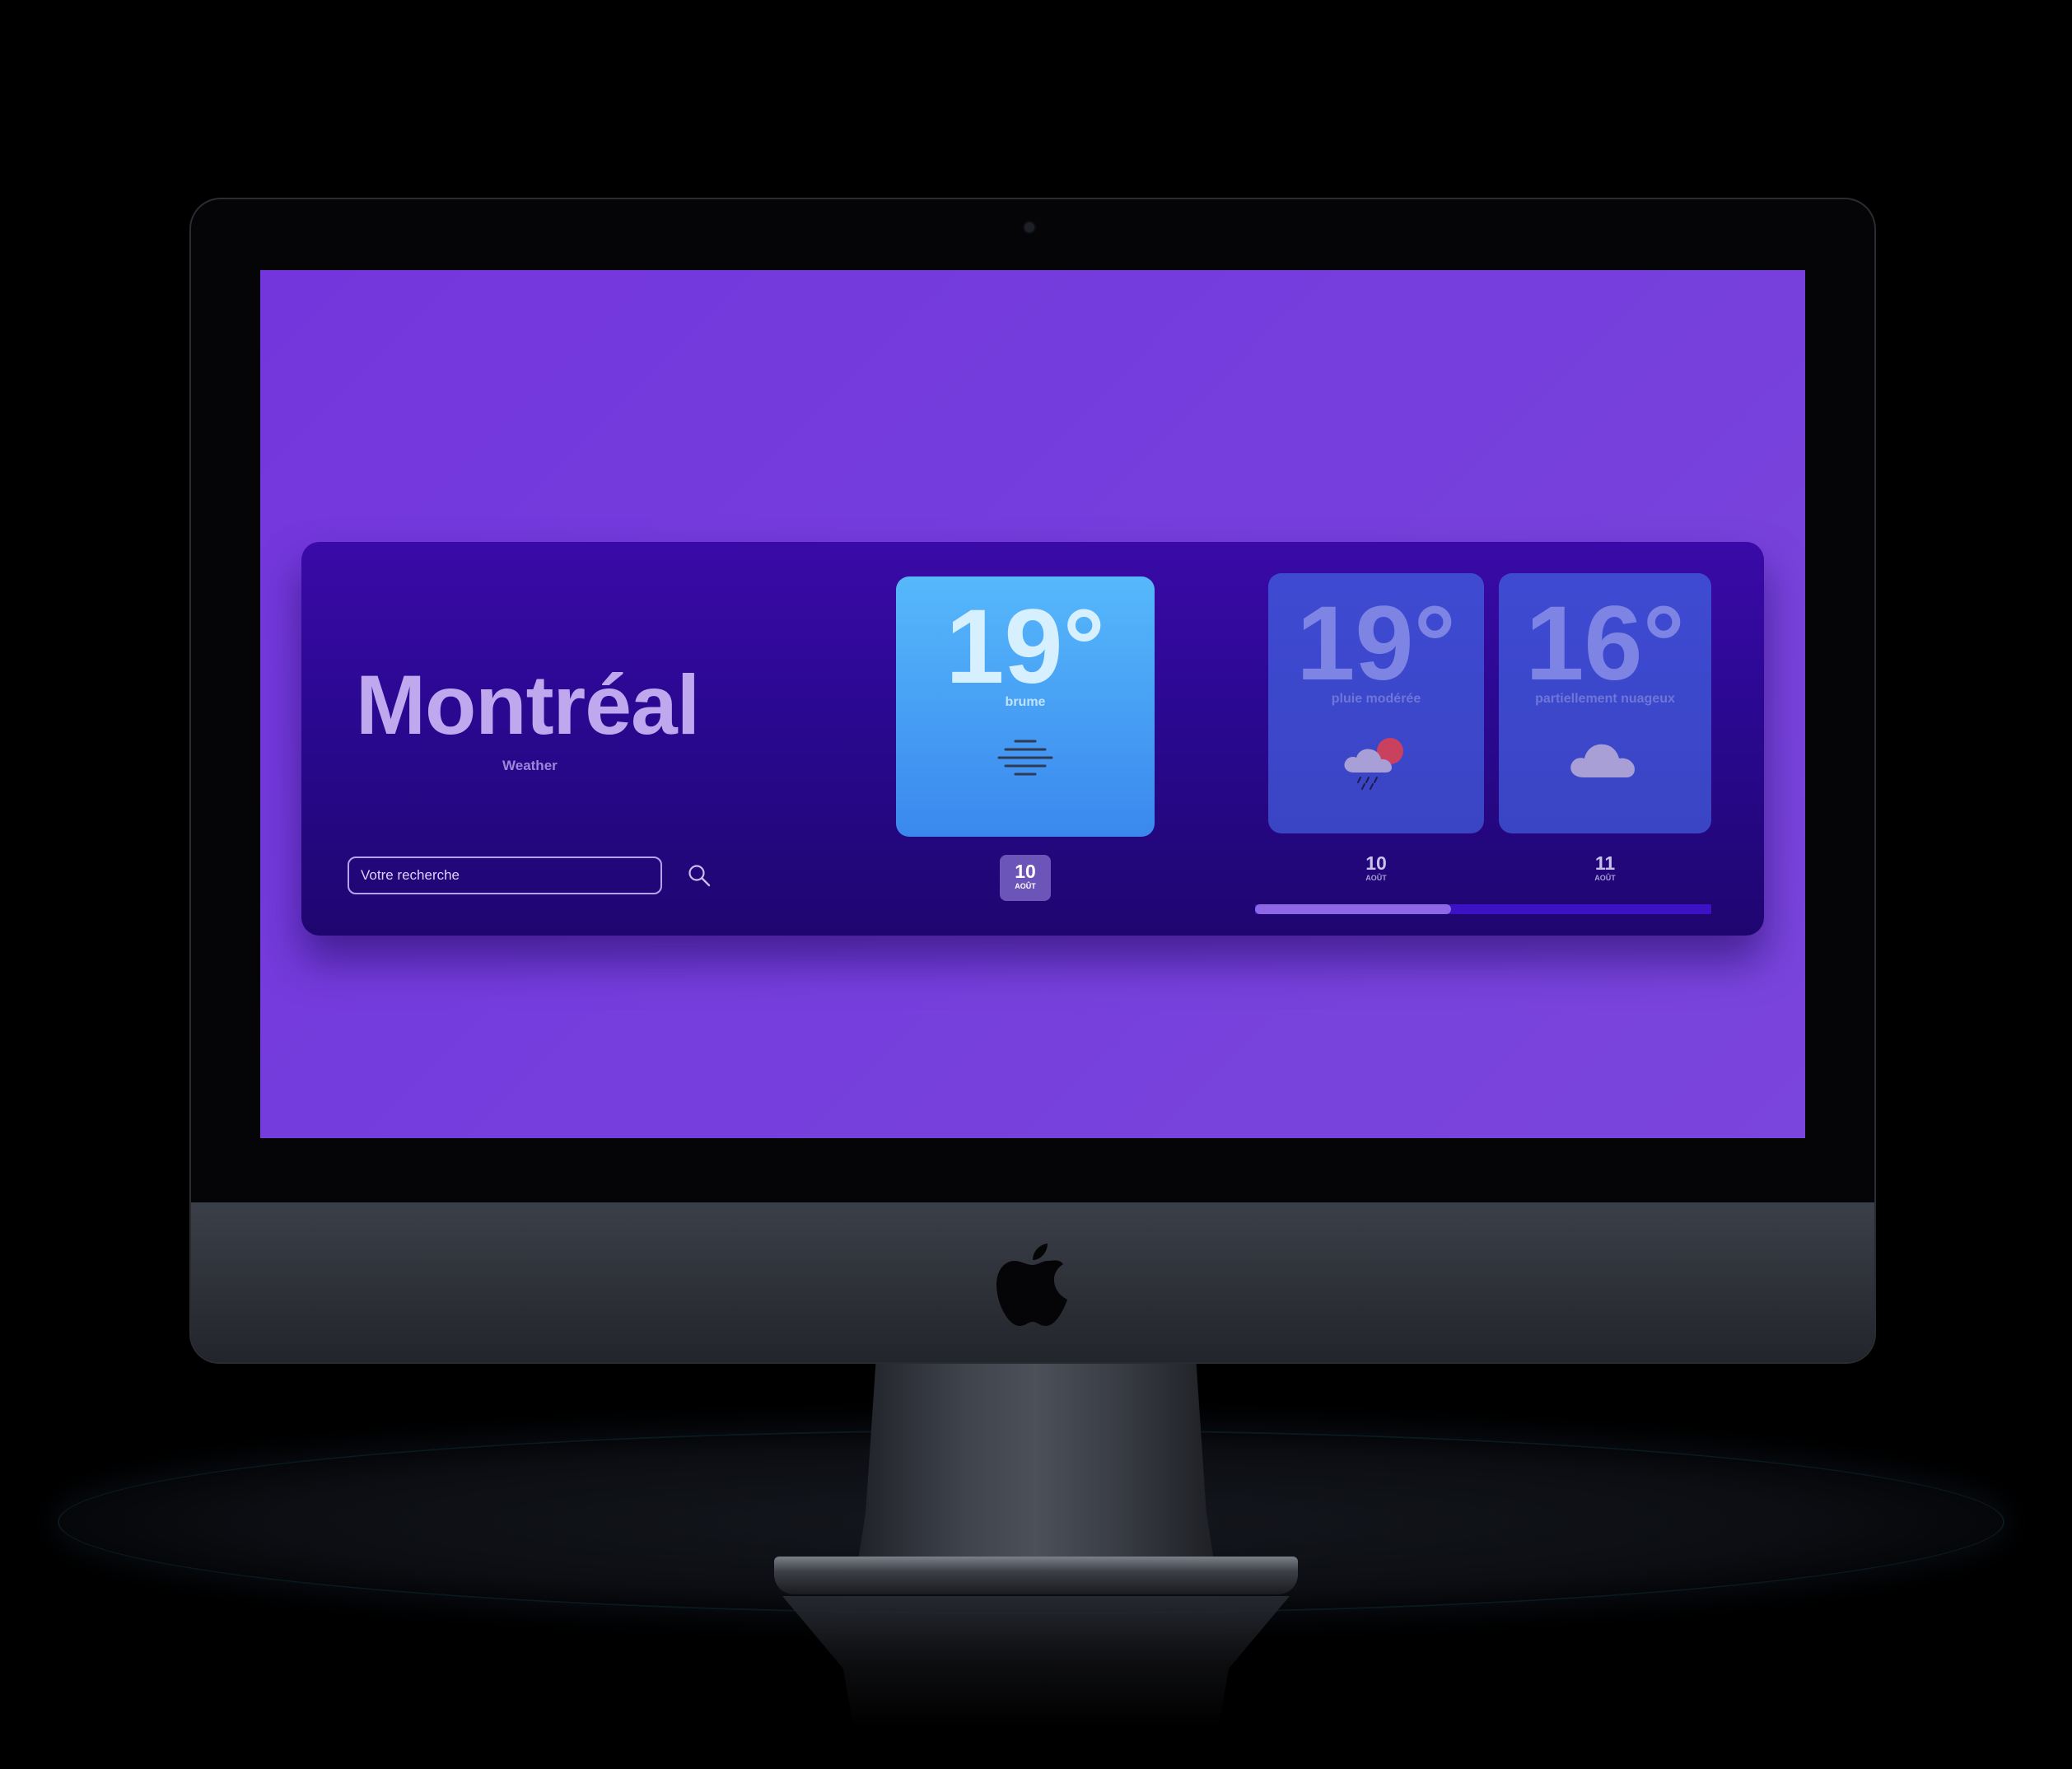 The height and width of the screenshot is (1769, 2072). What do you see at coordinates (1031, 1285) in the screenshot?
I see `apple-logo-icon` at bounding box center [1031, 1285].